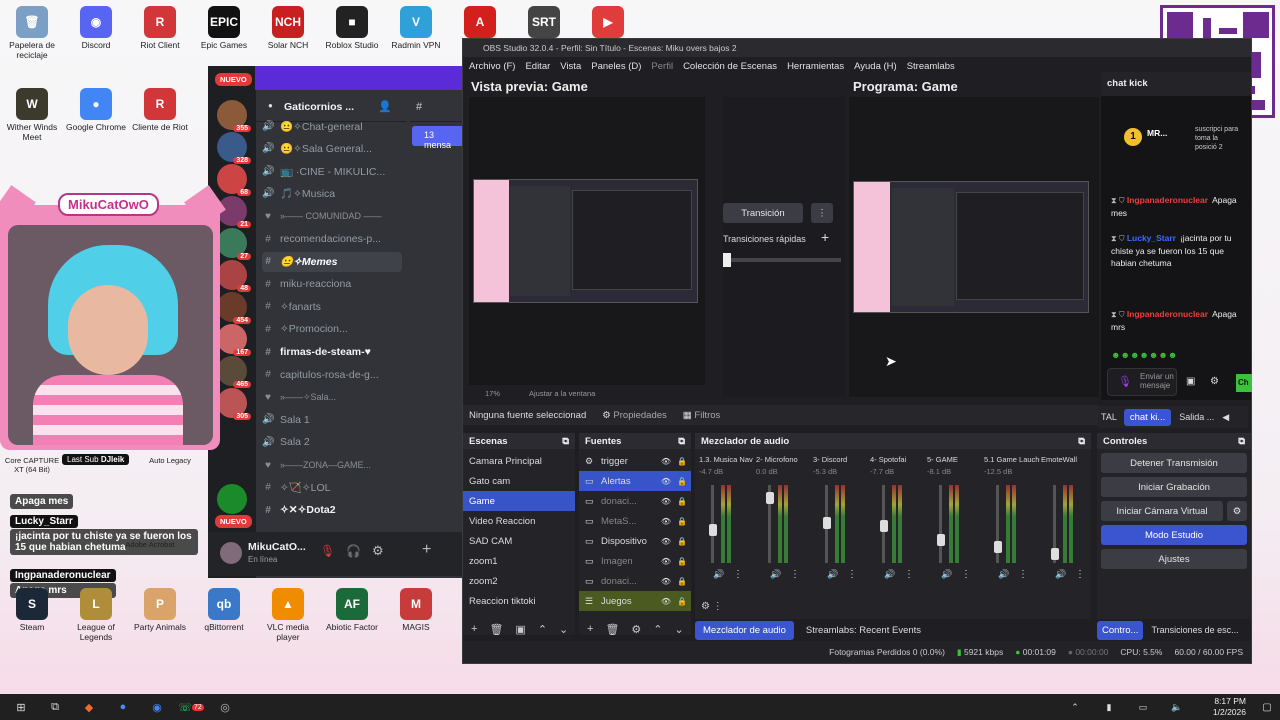 The image size is (1280, 720). What do you see at coordinates (875, 66) in the screenshot?
I see `menu-item: Ayuda (H)` at bounding box center [875, 66].